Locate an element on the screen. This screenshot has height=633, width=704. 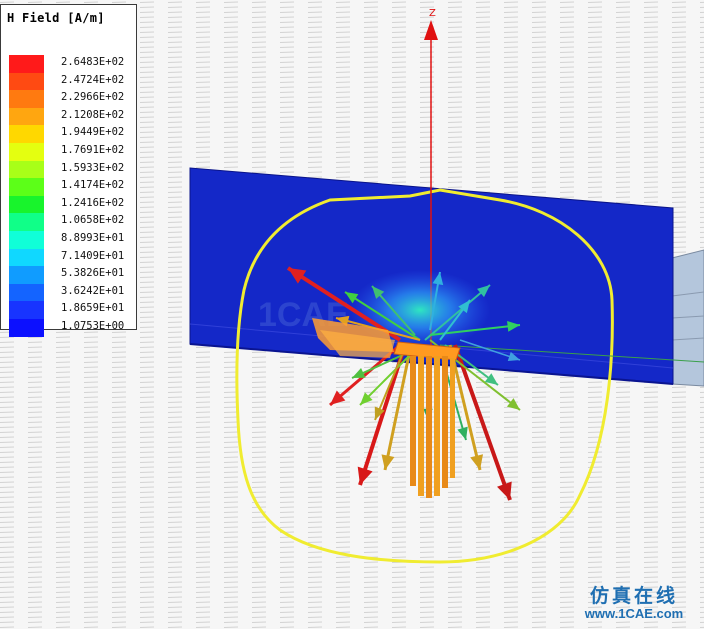
legend-value: 3.6242E+01 is located at coordinates (93, 290).